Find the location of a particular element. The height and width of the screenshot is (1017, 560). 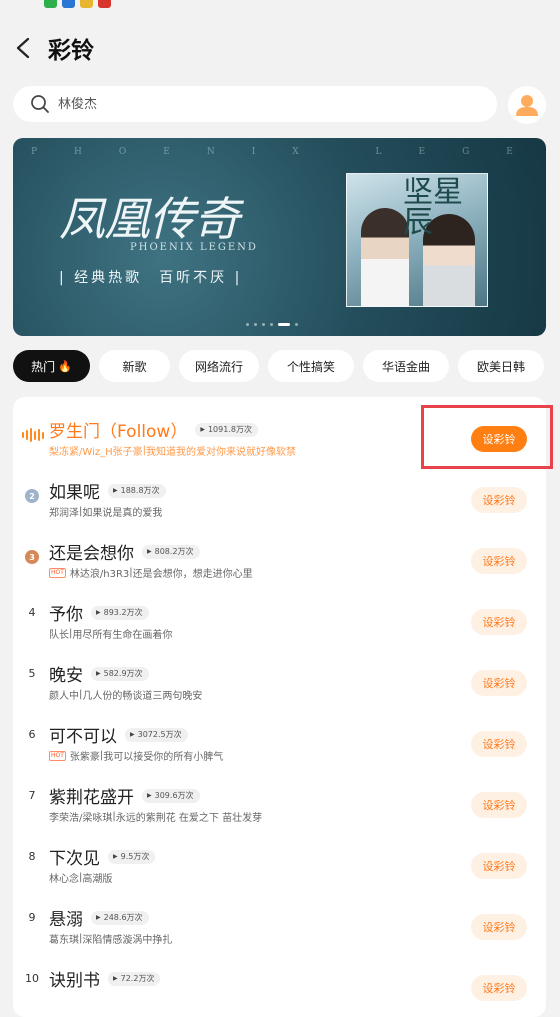

tab-label: 个性搞笑 is located at coordinates (310, 366).